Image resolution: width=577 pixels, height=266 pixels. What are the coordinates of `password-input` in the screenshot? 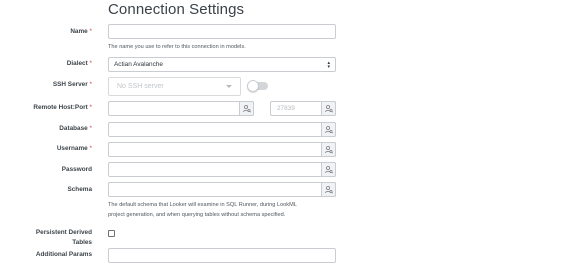 It's located at (222, 169).